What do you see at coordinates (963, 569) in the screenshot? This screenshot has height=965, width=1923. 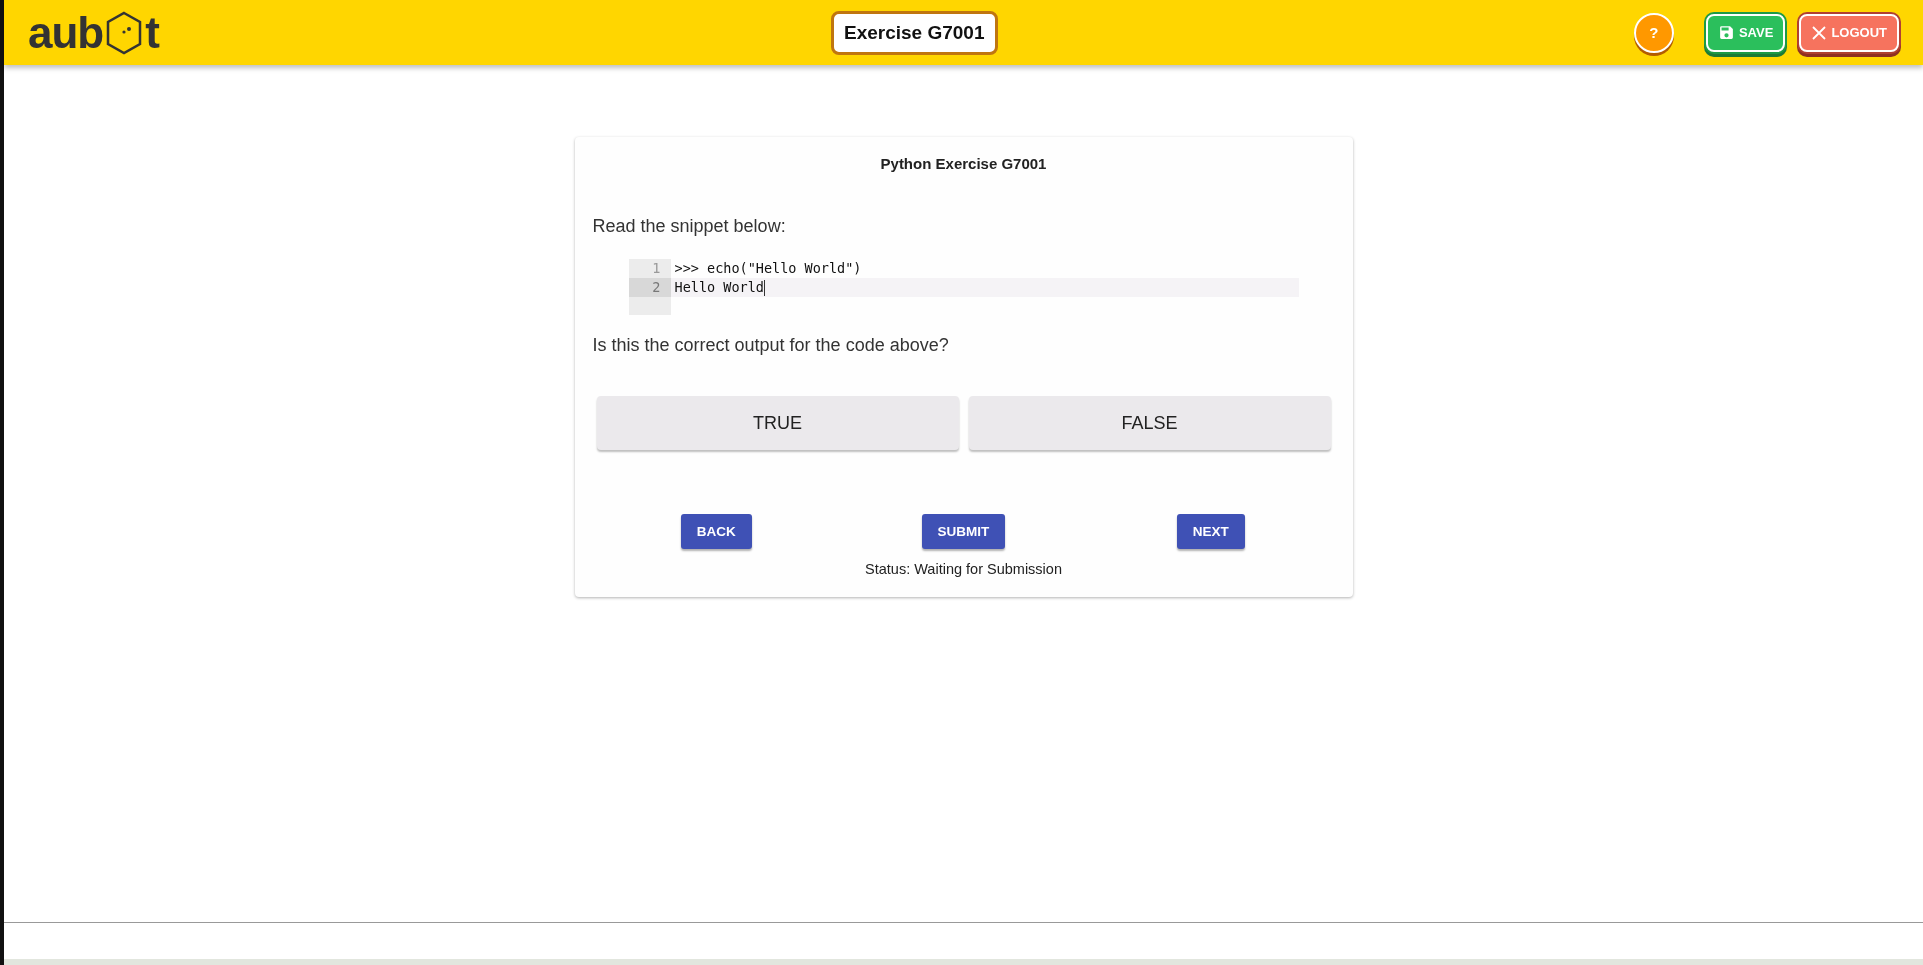 I see `status-text: Status: Waiting for Submission` at bounding box center [963, 569].